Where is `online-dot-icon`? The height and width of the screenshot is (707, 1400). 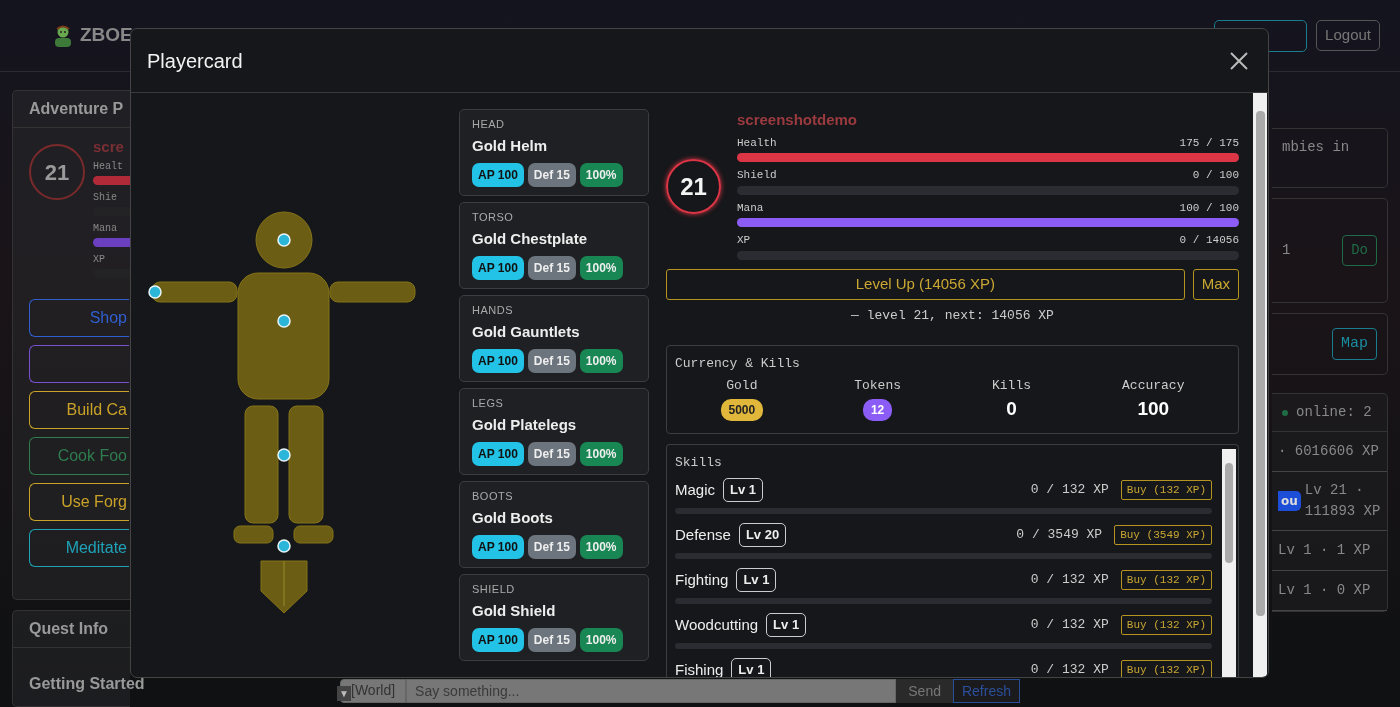 online-dot-icon is located at coordinates (1285, 412).